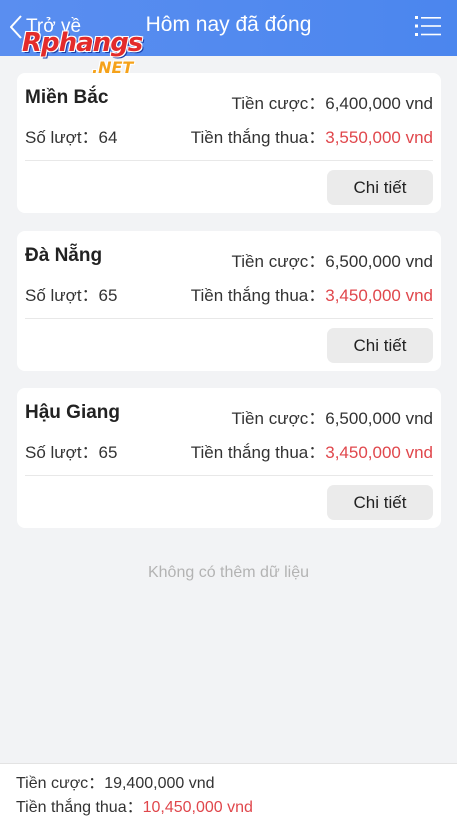 This screenshot has height=816, width=457. What do you see at coordinates (64, 255) in the screenshot?
I see `region-name: Đà Nẵng` at bounding box center [64, 255].